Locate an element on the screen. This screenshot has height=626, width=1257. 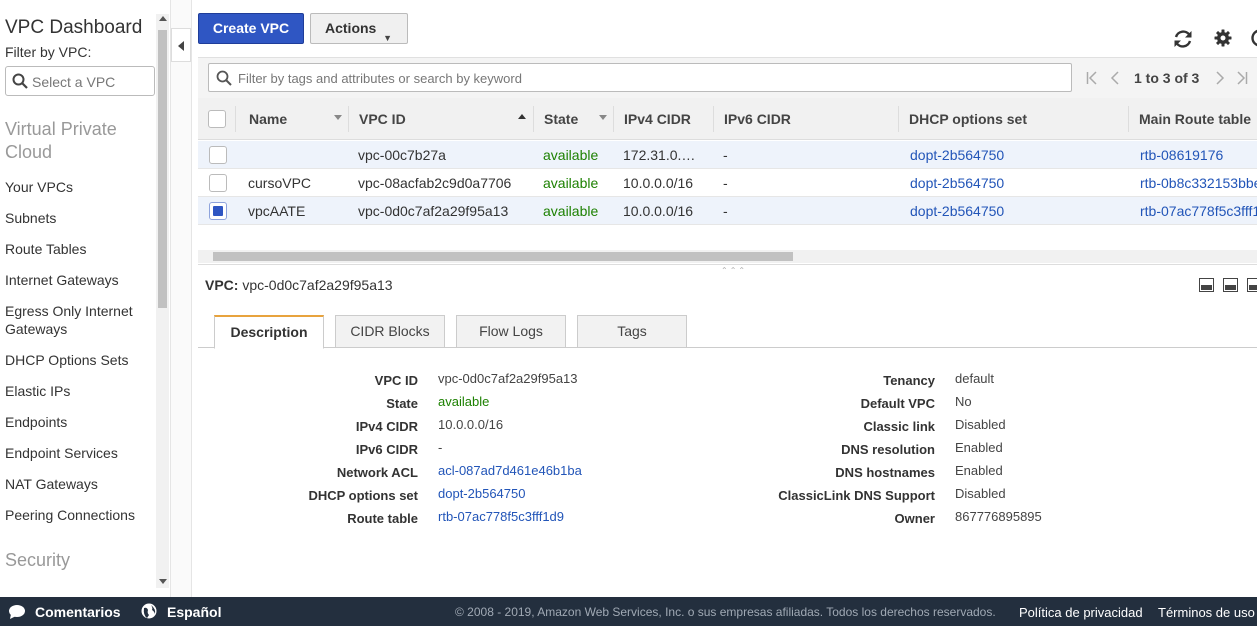
cell-vpc-id: vpc-0d0c7af2a29f95a13 is located at coordinates (433, 211).